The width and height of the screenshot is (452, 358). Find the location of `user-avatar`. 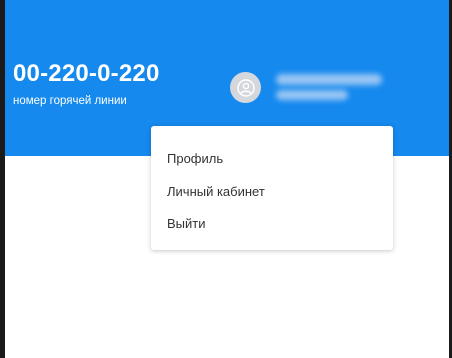

user-avatar is located at coordinates (245, 87).